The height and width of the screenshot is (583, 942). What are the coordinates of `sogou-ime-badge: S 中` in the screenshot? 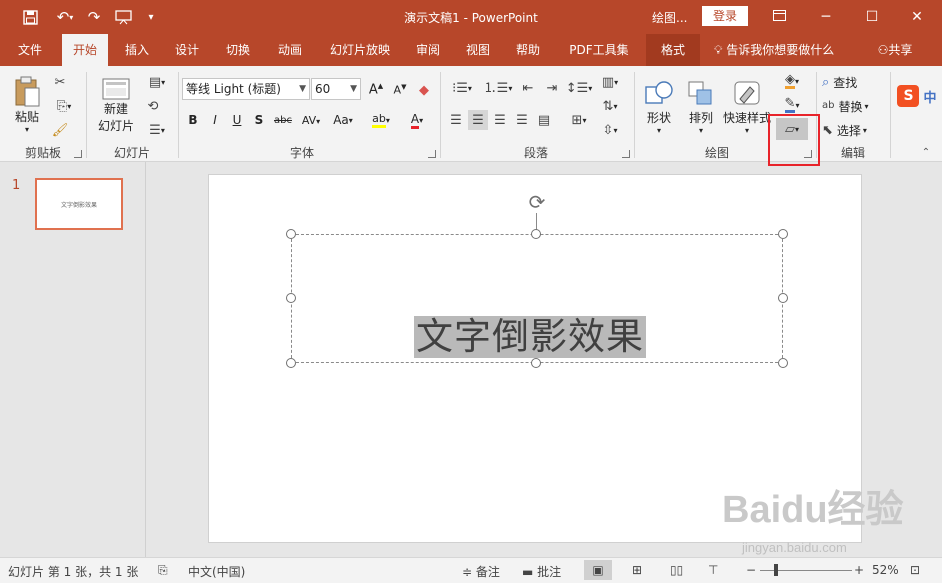 It's located at (917, 96).